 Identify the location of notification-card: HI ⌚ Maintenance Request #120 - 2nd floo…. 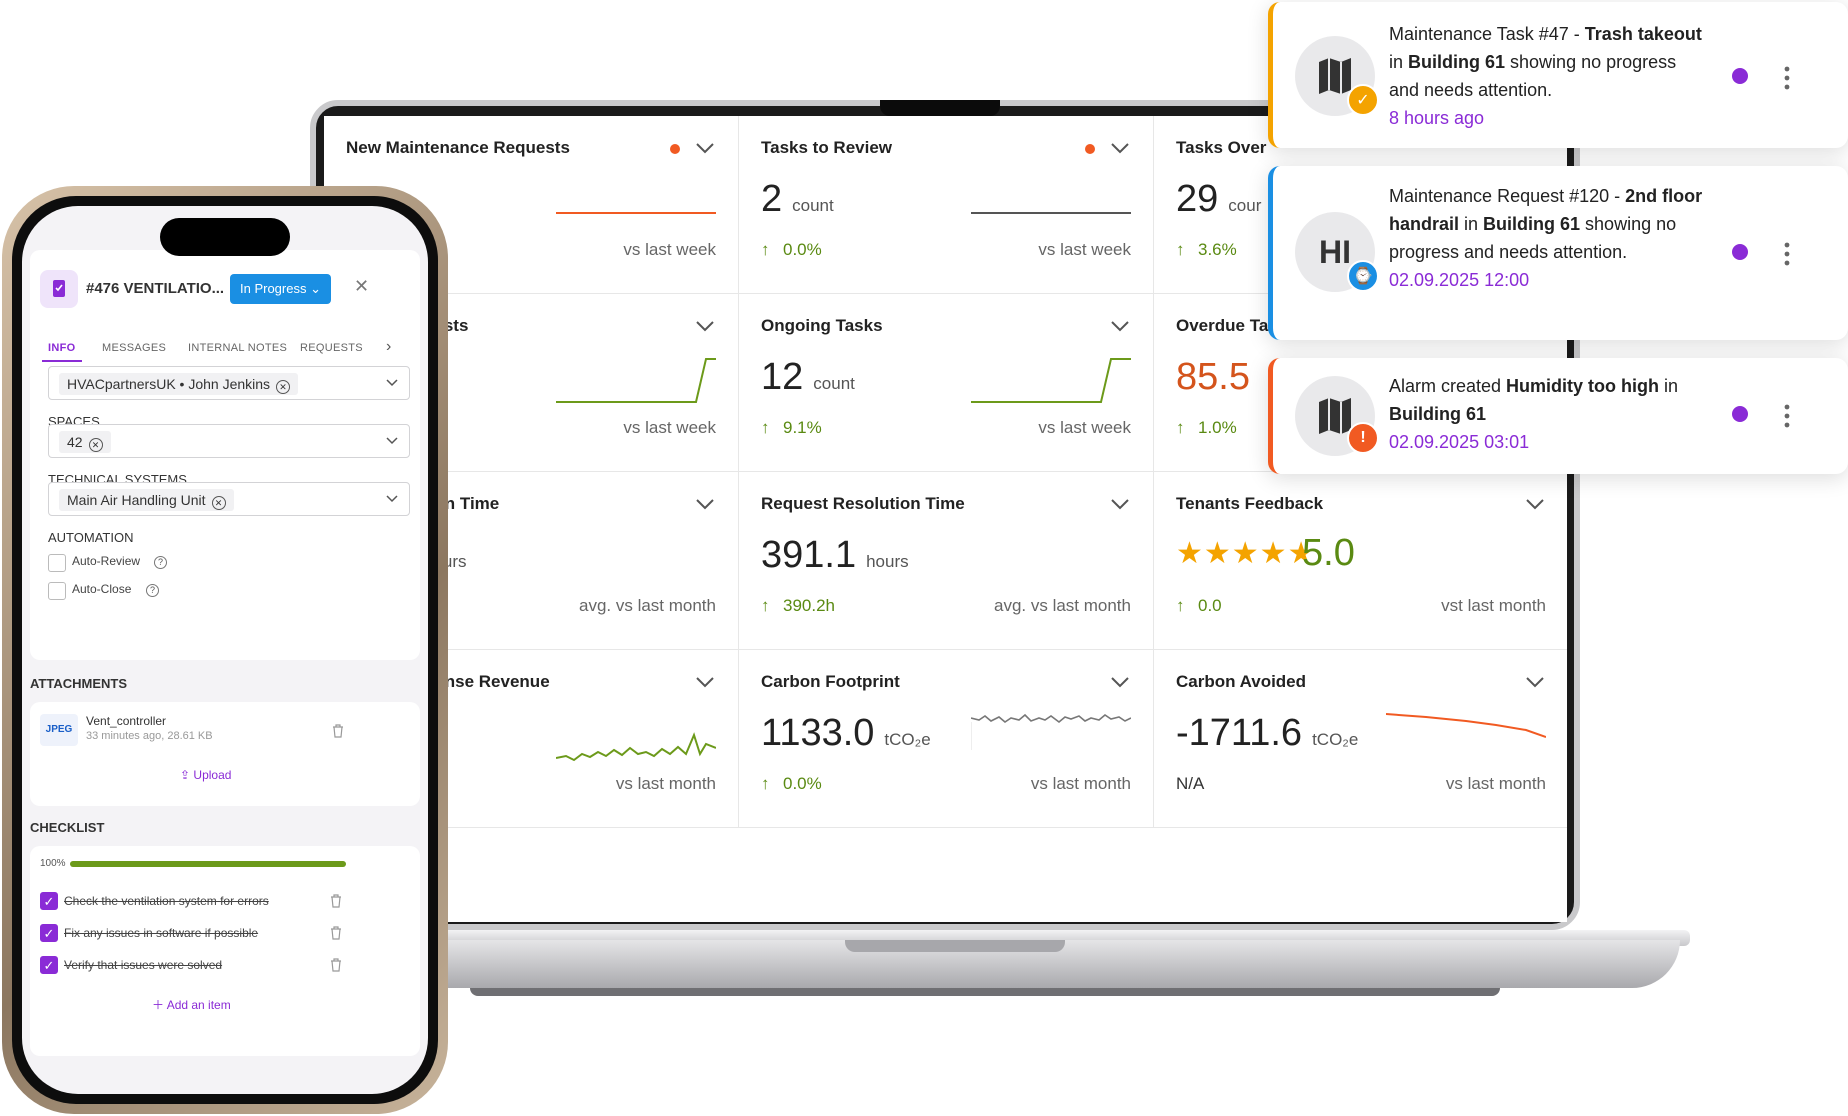
(1558, 253).